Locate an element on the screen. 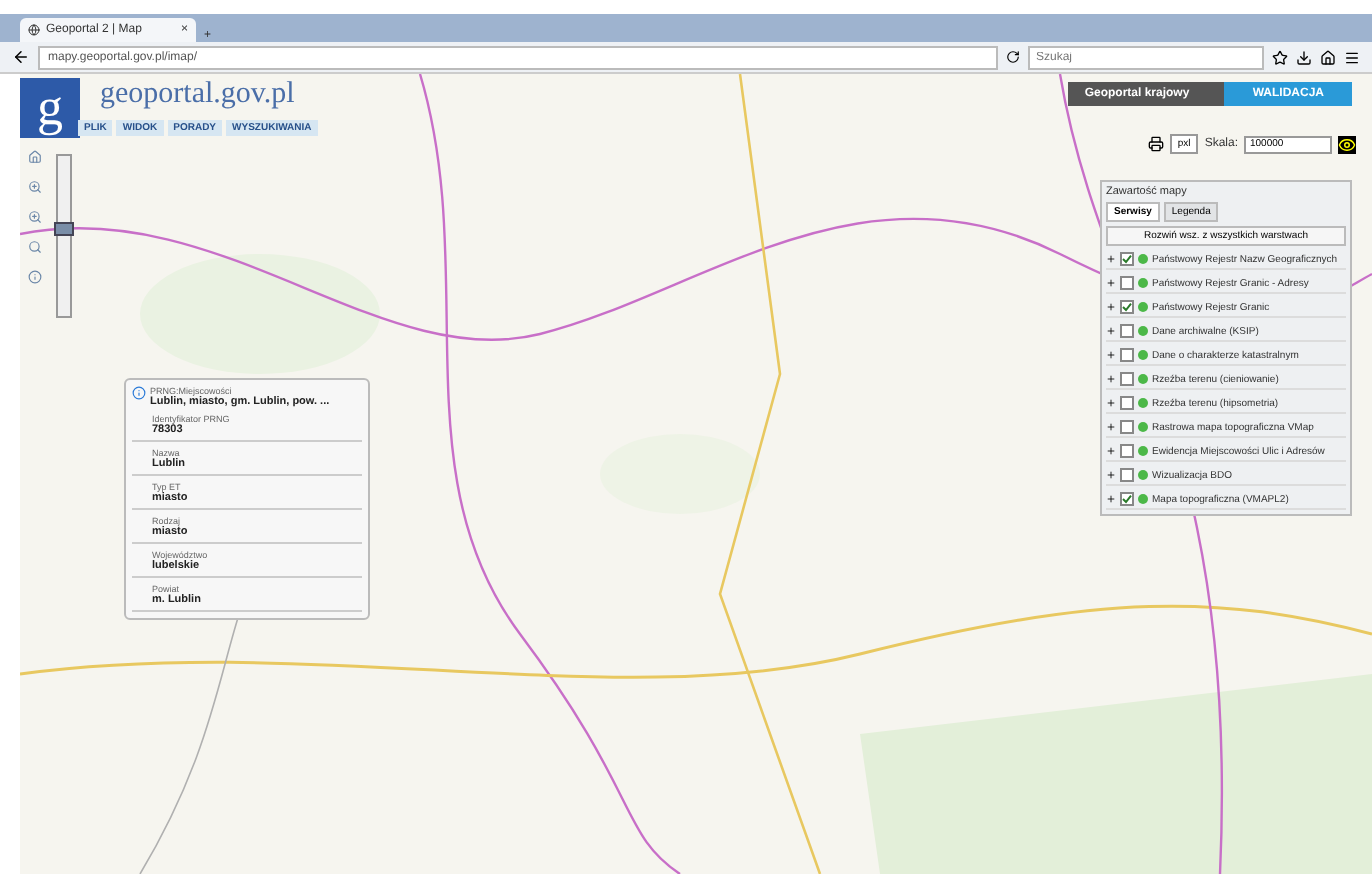 The height and width of the screenshot is (874, 1372). download-icon is located at coordinates (1304, 57).